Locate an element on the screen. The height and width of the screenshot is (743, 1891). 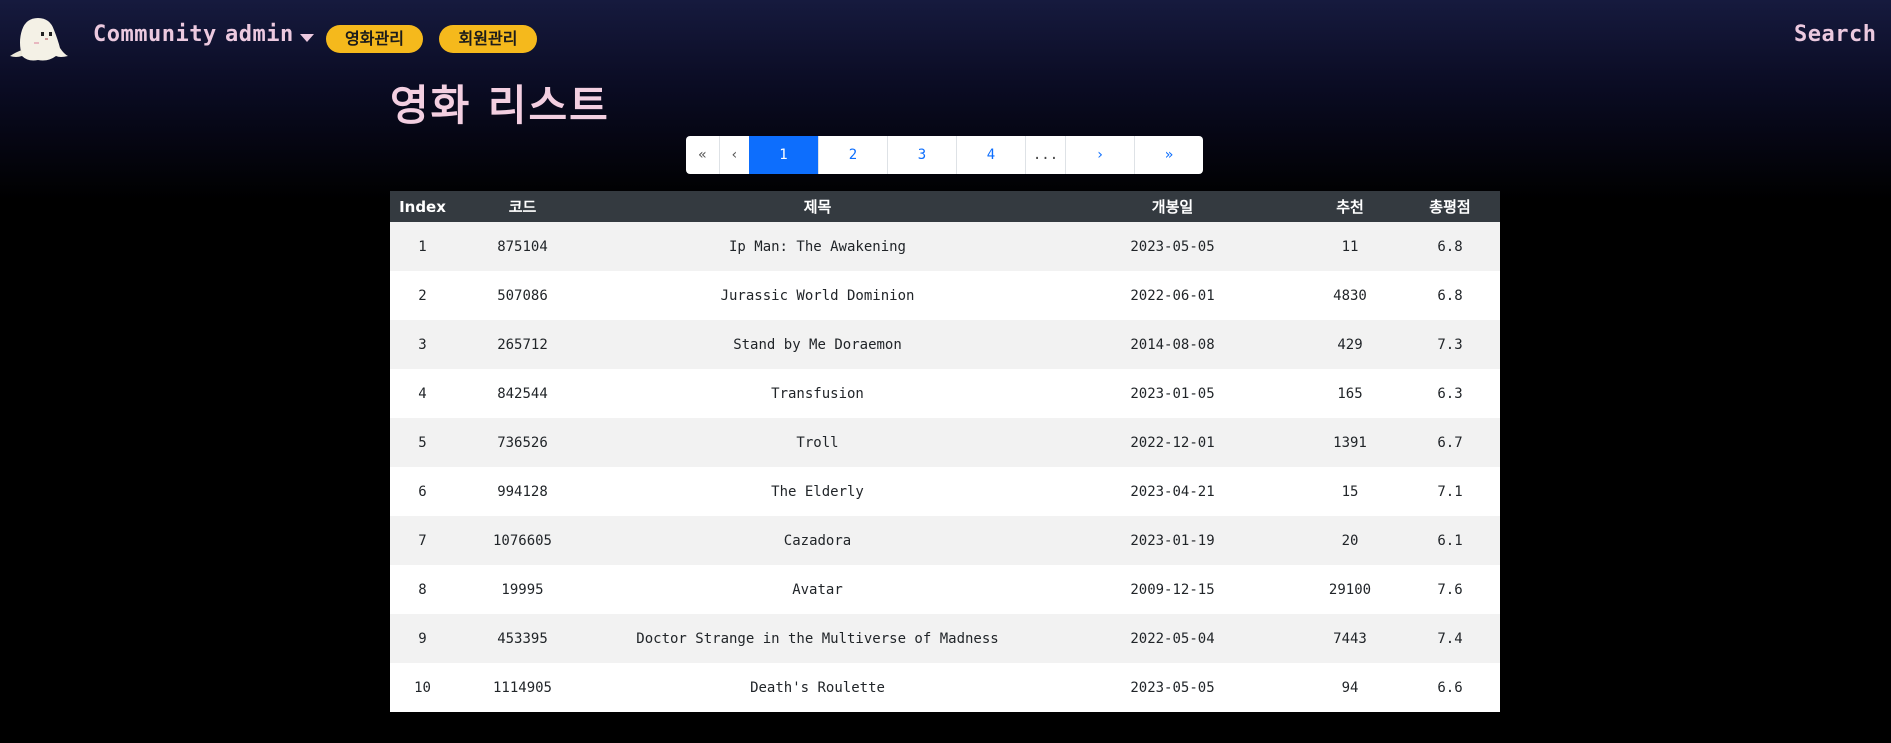
cell-title: Troll is located at coordinates (817, 442).